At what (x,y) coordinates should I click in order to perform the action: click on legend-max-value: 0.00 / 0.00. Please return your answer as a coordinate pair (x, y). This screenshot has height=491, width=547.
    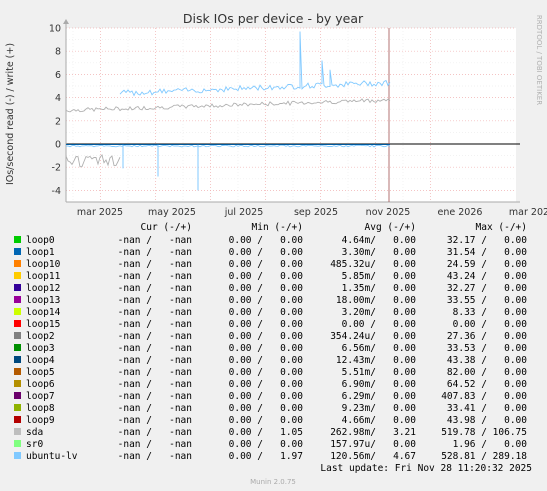
    Looking at the image, I should click on (490, 324).